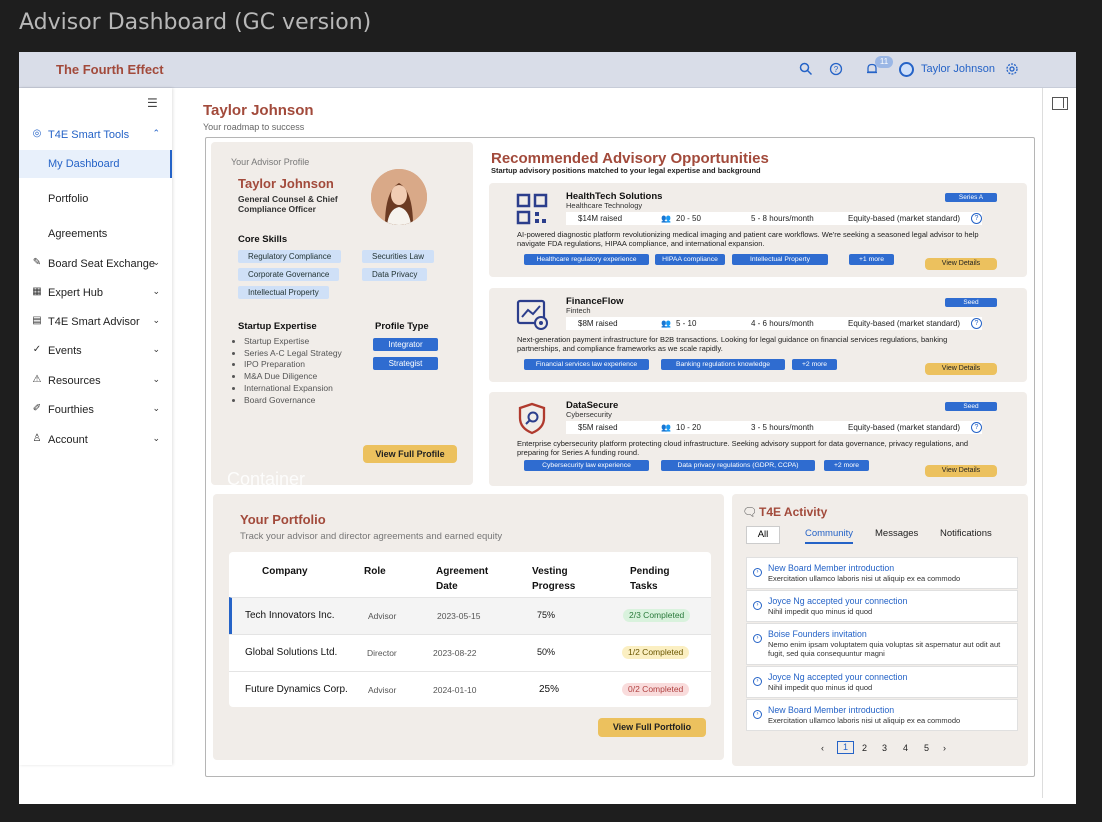 The width and height of the screenshot is (1102, 822). I want to click on sidebar-item-t4e-smart-advisor: ▤ T4E Smart Advisor ⌄, so click(95, 322).